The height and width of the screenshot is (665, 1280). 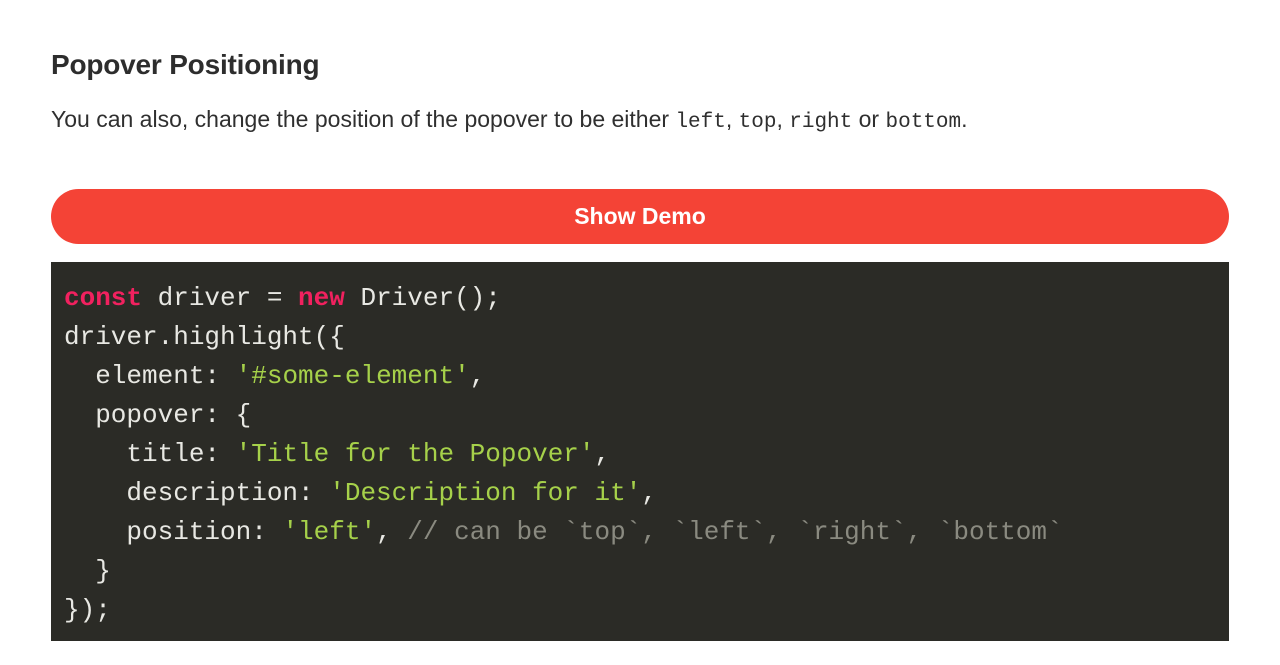 What do you see at coordinates (185, 64) in the screenshot?
I see `page-title: Popover Positioning` at bounding box center [185, 64].